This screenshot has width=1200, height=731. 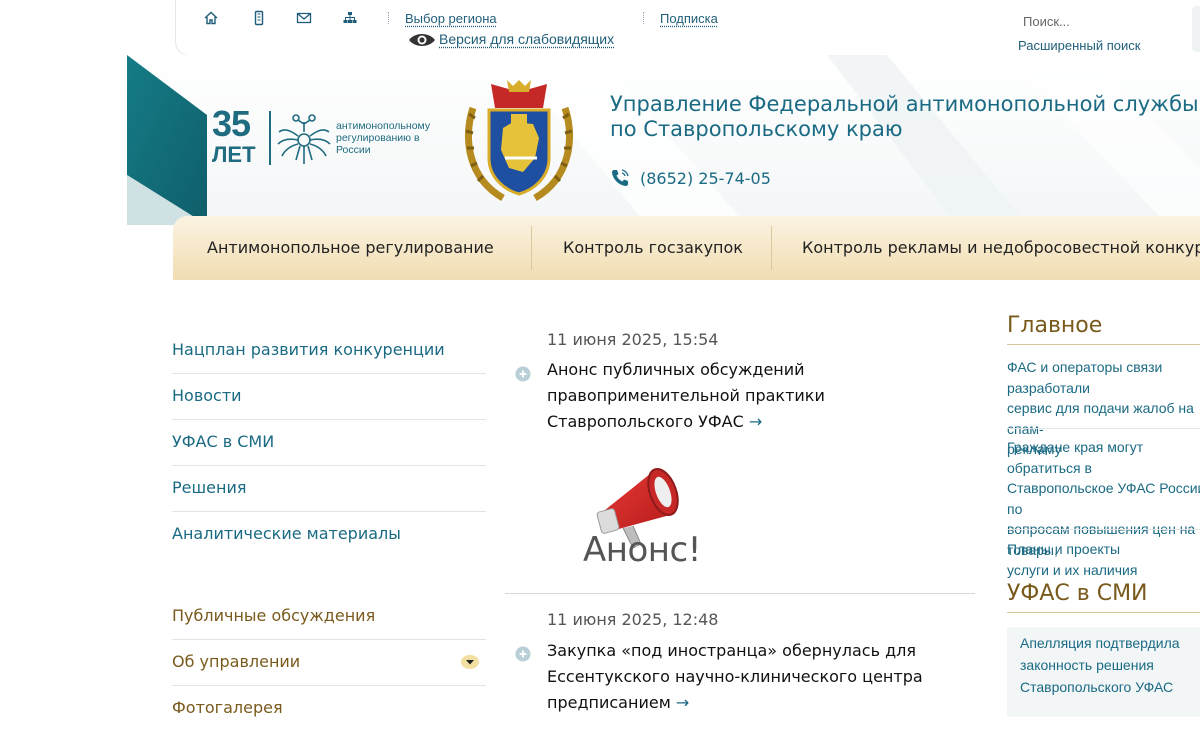 What do you see at coordinates (350, 18) in the screenshot?
I see `sitemap-icon` at bounding box center [350, 18].